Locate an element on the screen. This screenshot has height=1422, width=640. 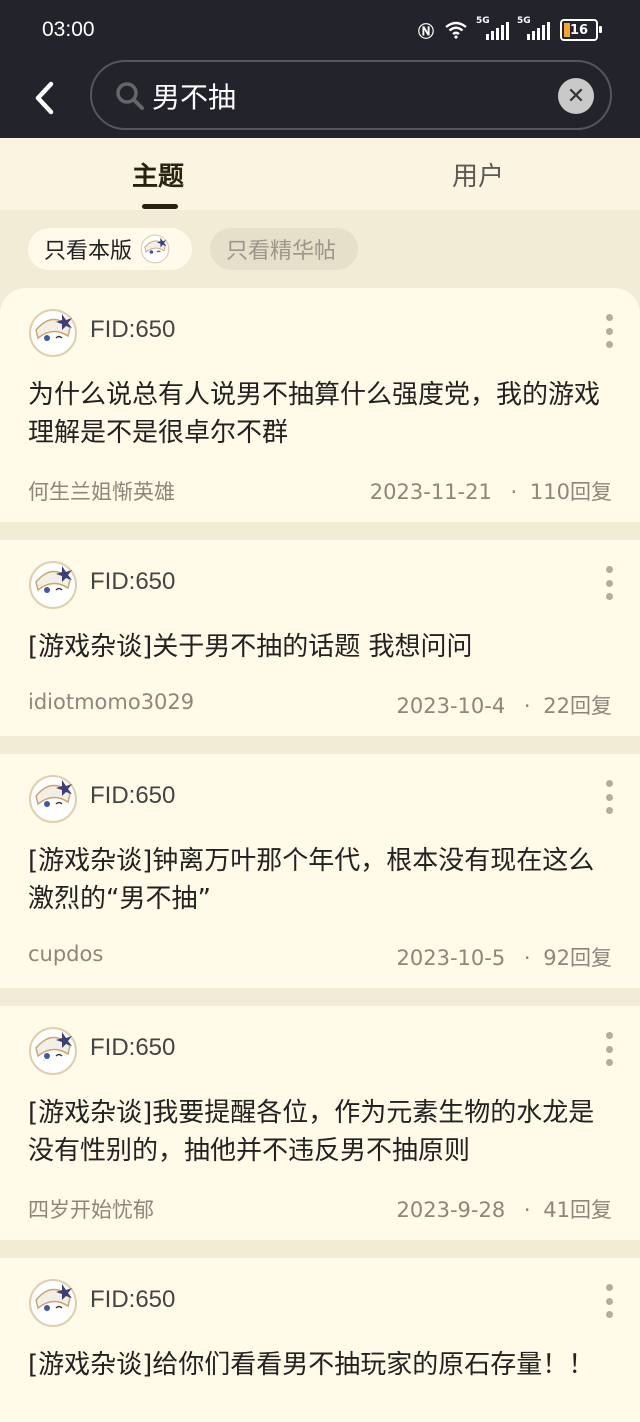
post-replies: 92回复 is located at coordinates (577, 958).